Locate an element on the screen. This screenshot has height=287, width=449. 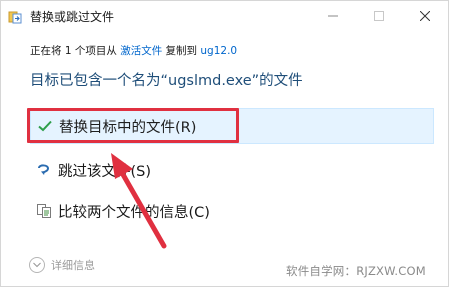
chevron-down-icon is located at coordinates (37, 265).